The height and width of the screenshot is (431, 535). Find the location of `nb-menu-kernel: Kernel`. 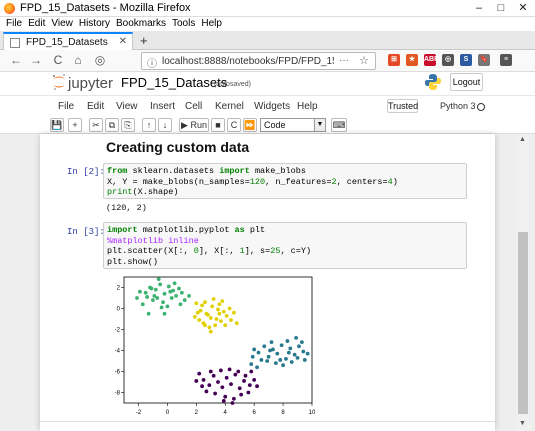

nb-menu-kernel: Kernel is located at coordinates (229, 106).